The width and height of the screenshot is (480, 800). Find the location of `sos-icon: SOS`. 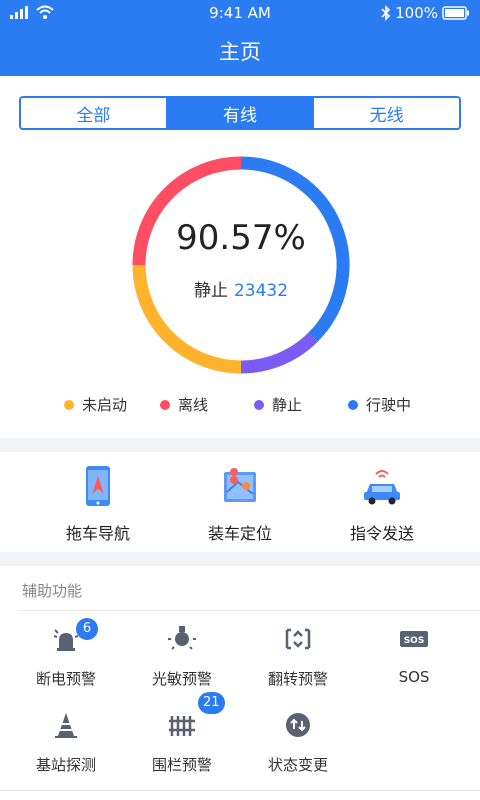

sos-icon: SOS is located at coordinates (414, 639).